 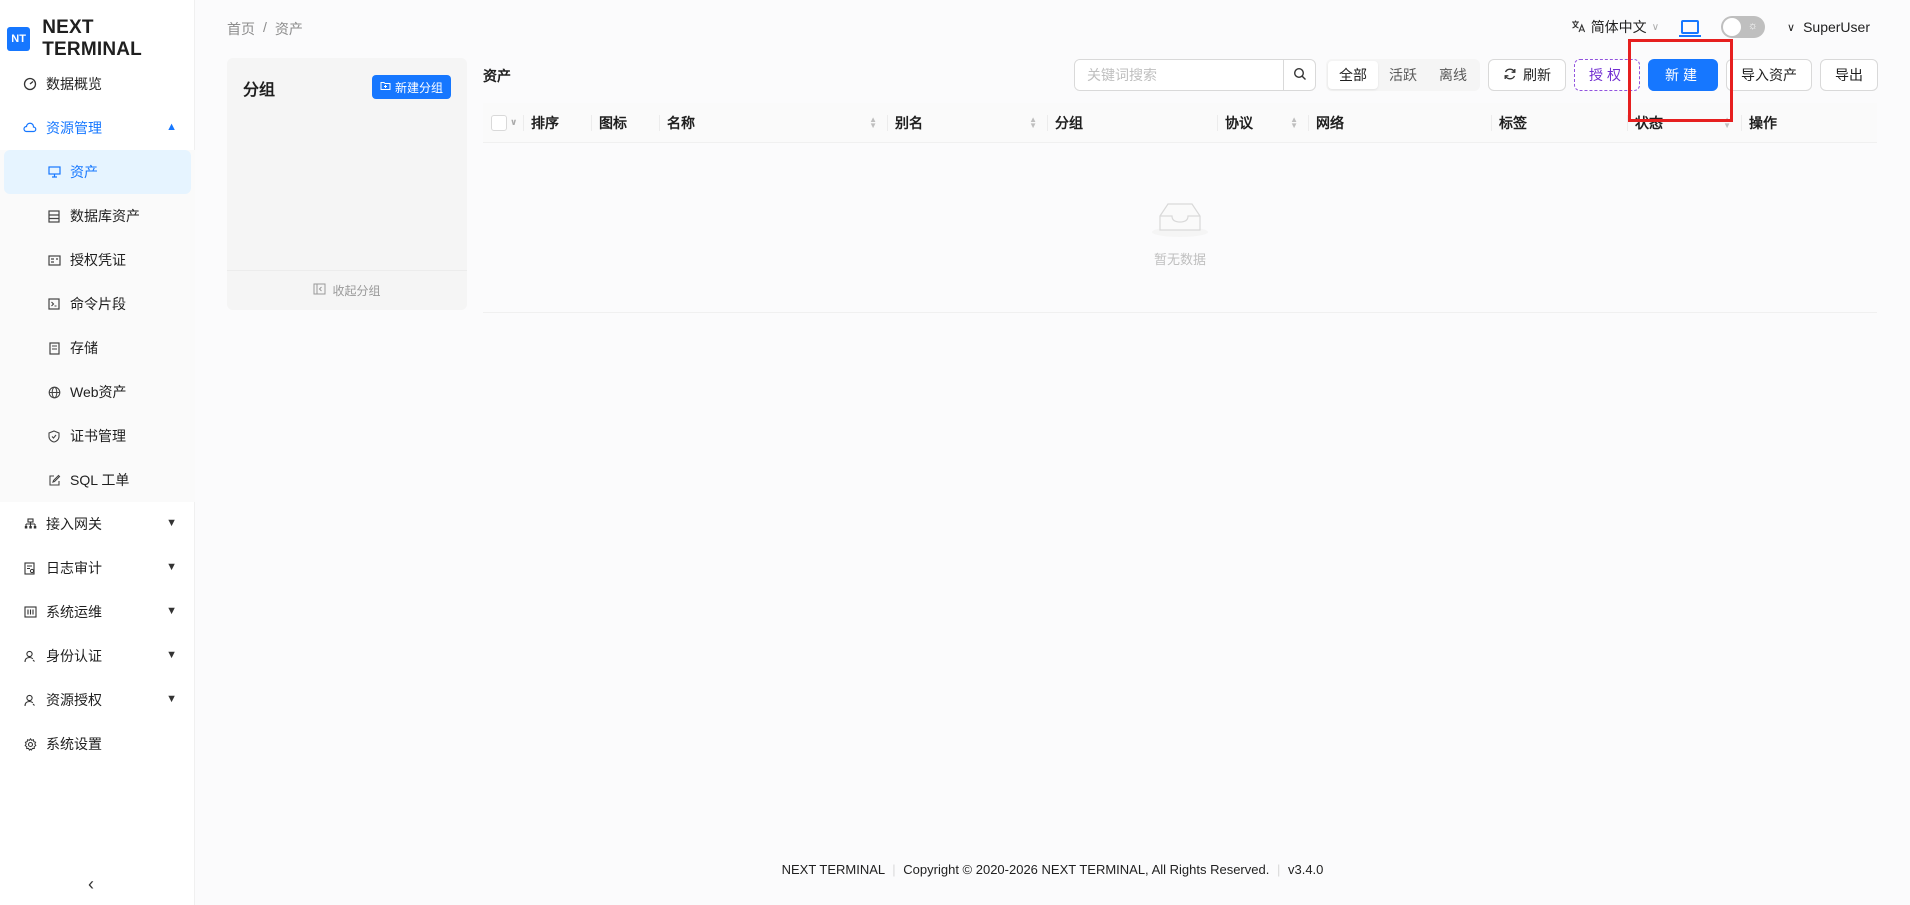 What do you see at coordinates (1769, 75) in the screenshot?
I see `import-assets-button: 导入资产` at bounding box center [1769, 75].